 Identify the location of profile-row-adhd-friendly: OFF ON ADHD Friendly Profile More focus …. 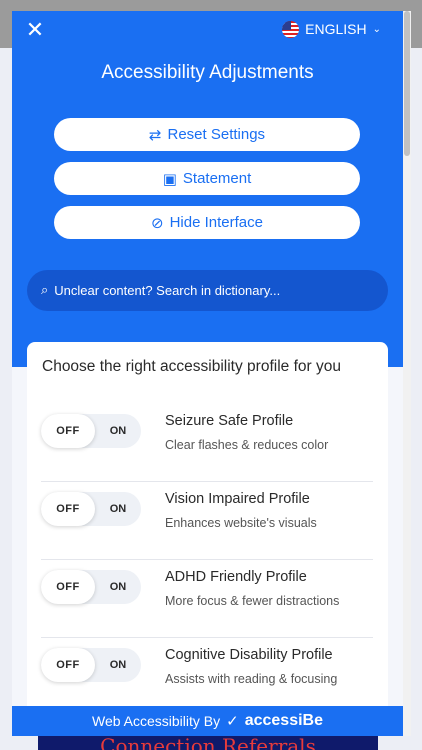
(207, 599).